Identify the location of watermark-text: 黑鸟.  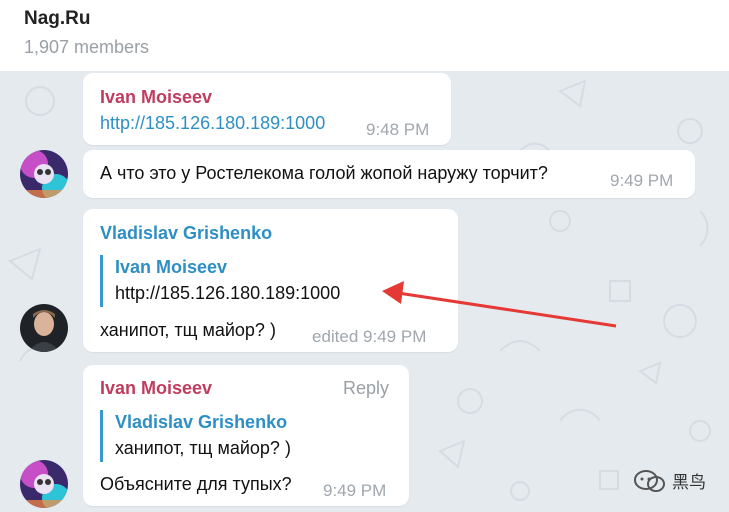
(689, 482).